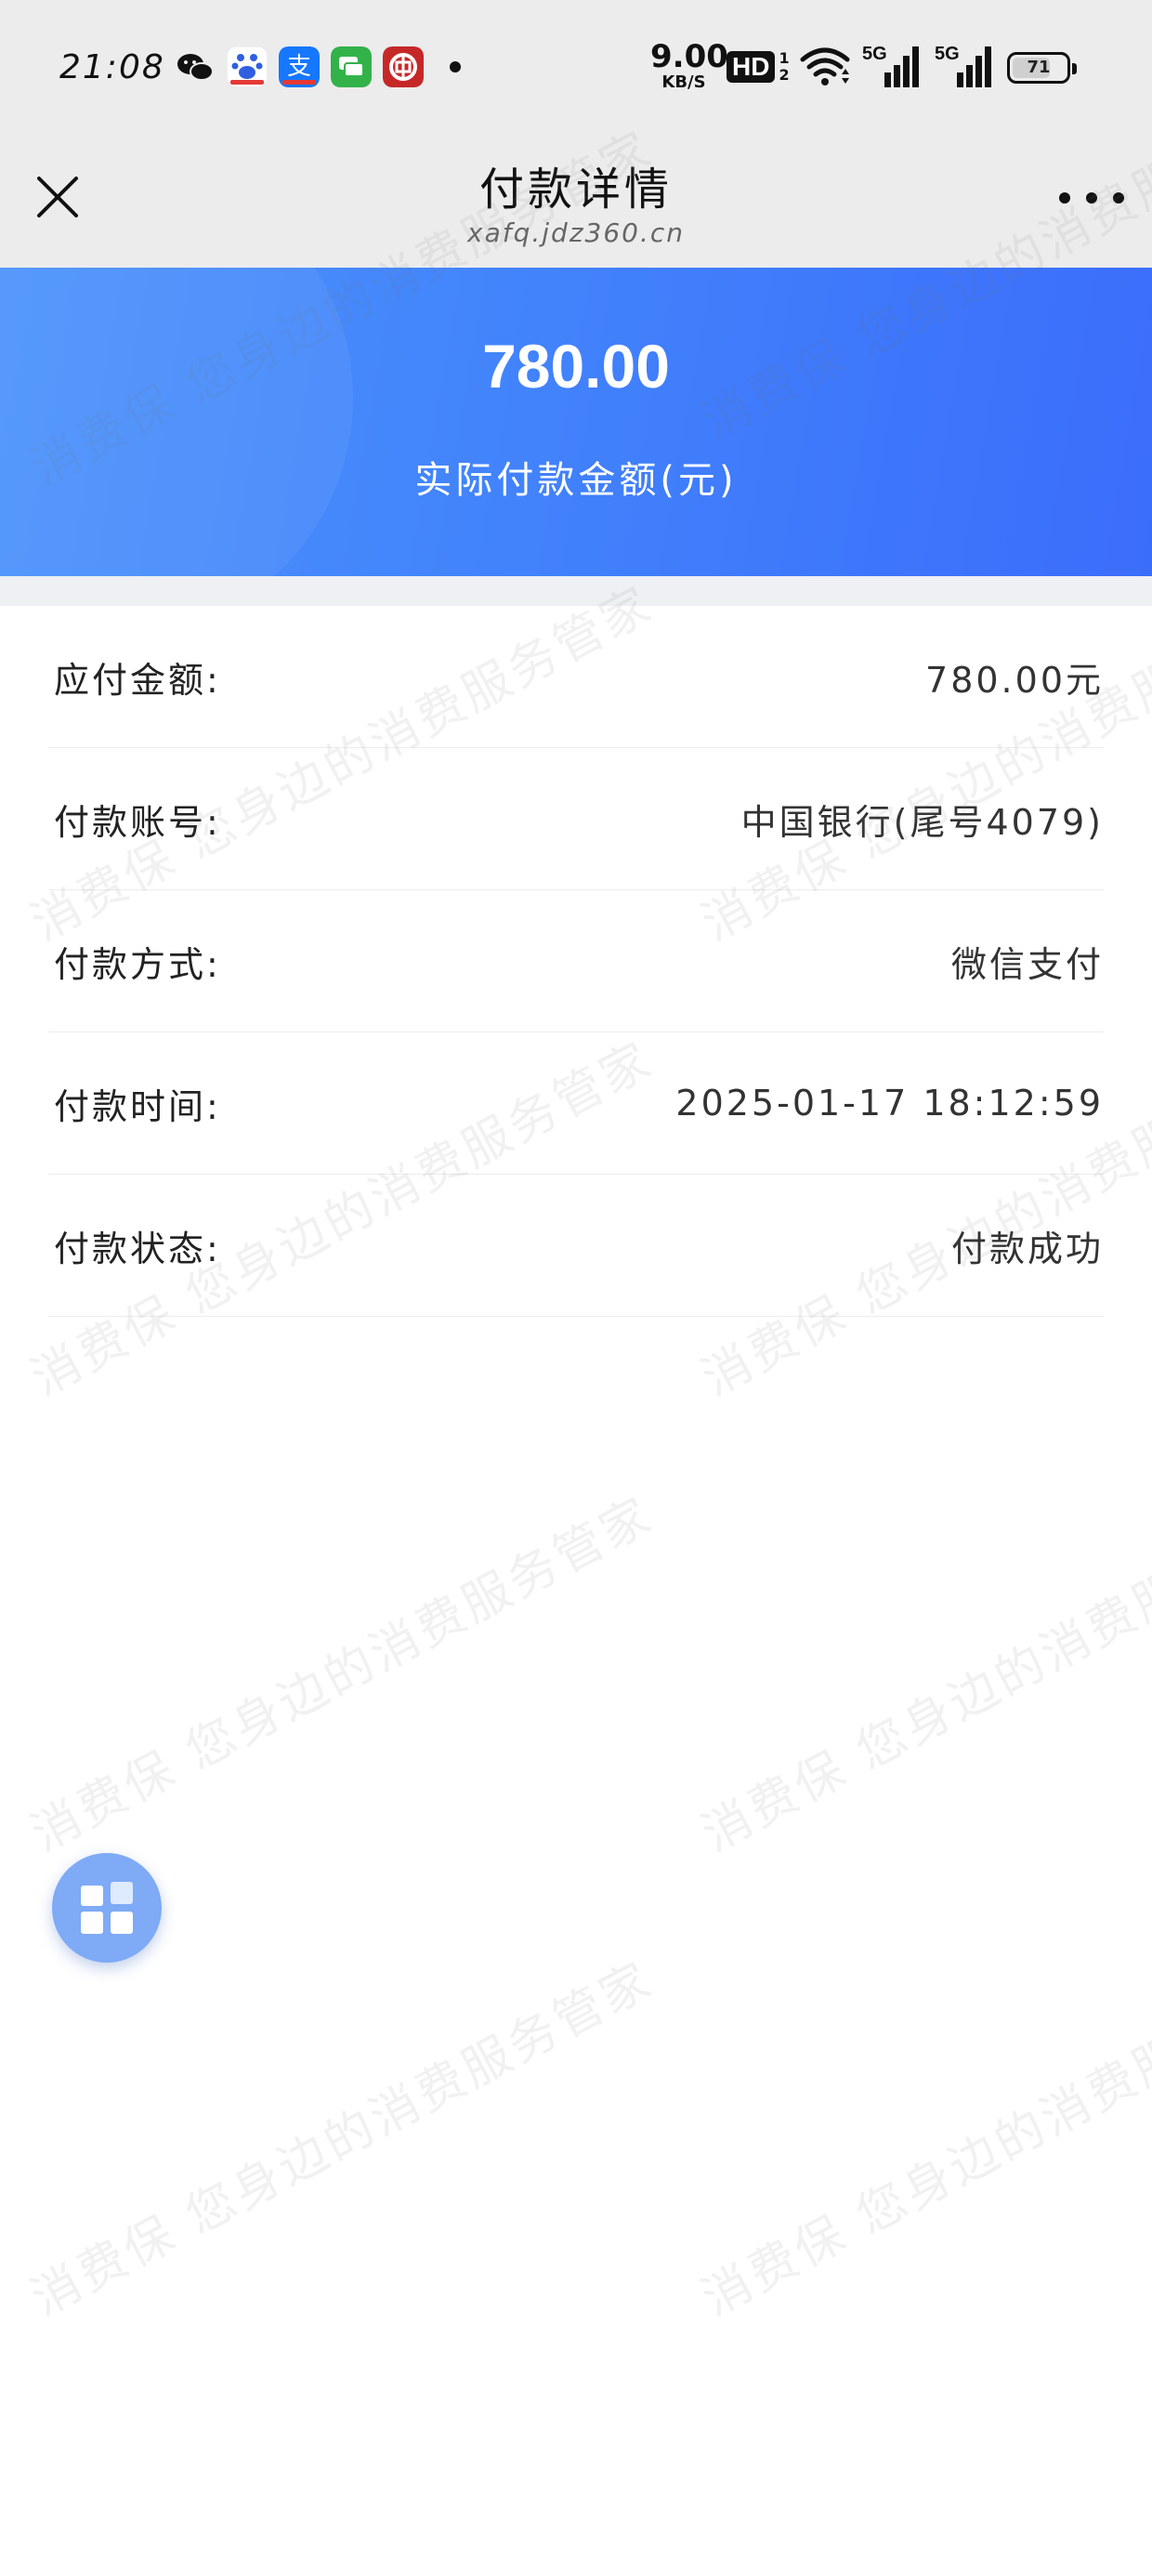 This screenshot has width=1152, height=2576. I want to click on messages-icon, so click(351, 66).